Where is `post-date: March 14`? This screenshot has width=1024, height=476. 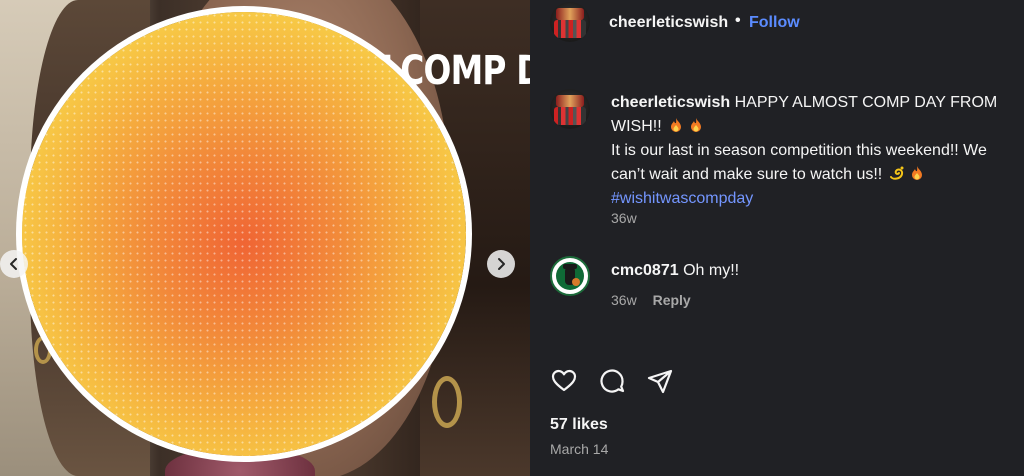 post-date: March 14 is located at coordinates (579, 449).